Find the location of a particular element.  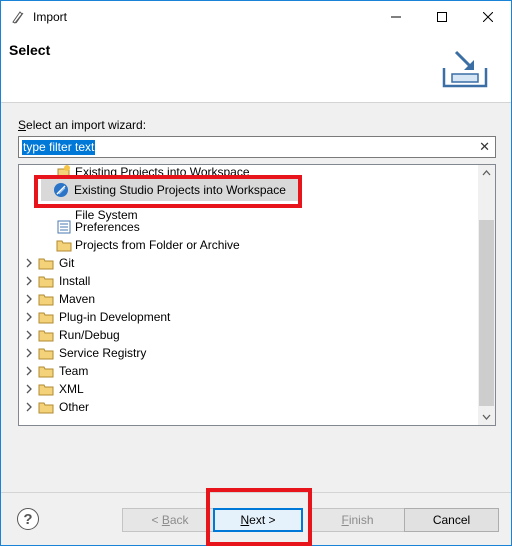

import-wizard-graphic is located at coordinates (465, 69).